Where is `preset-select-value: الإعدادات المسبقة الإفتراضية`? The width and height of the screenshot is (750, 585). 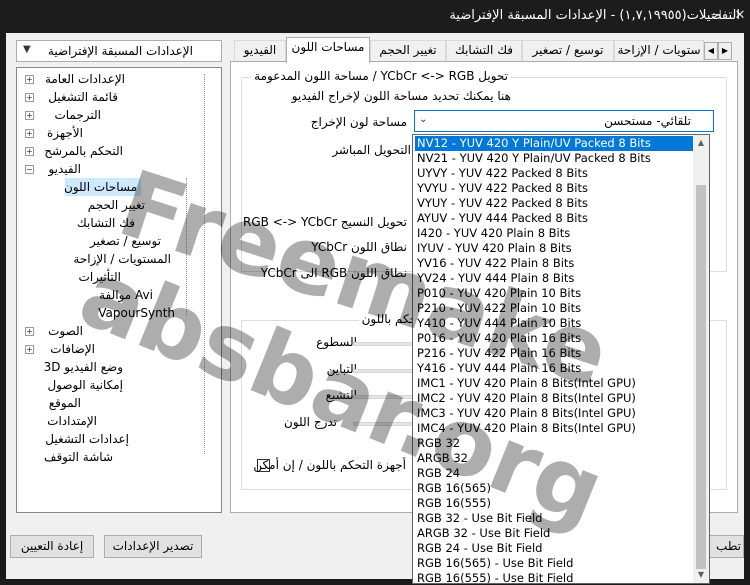
preset-select-value: الإعدادات المسبقة الإفتراضية is located at coordinates (120, 51).